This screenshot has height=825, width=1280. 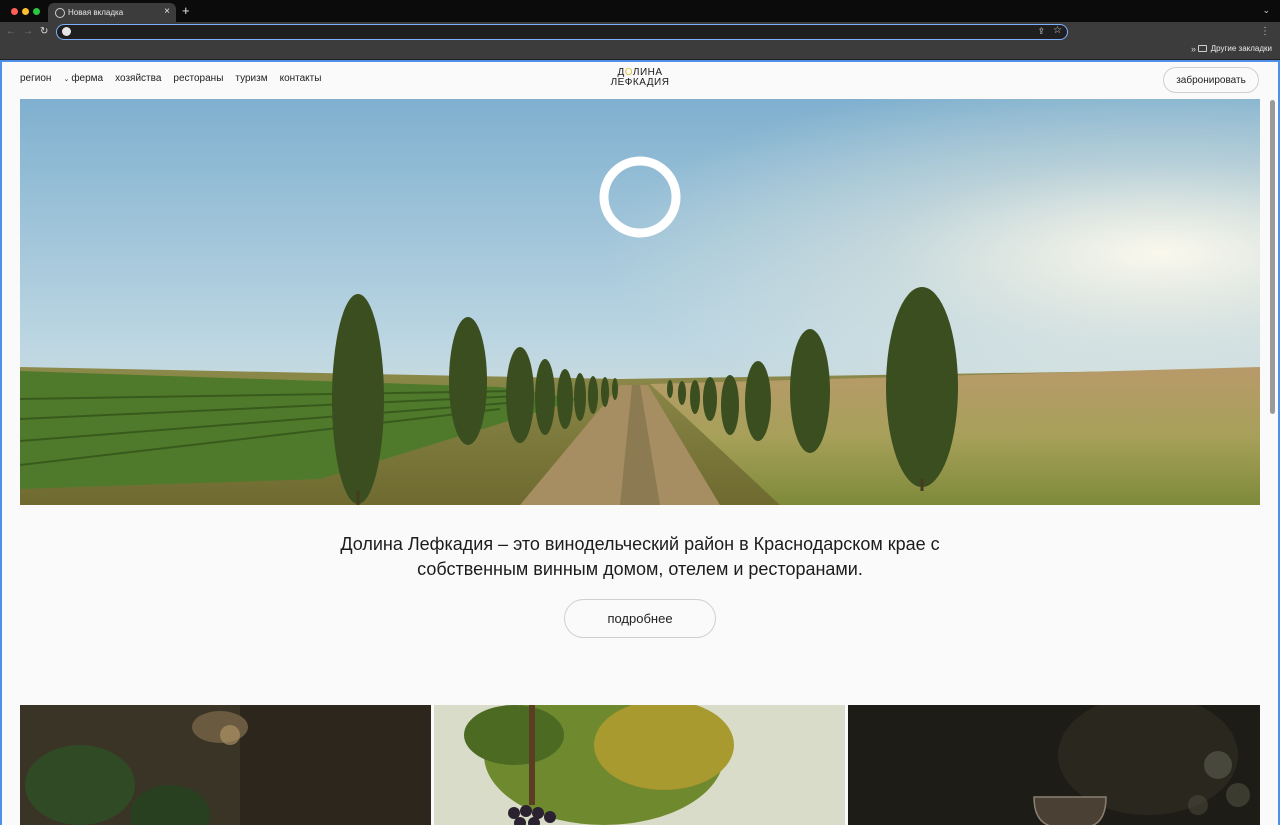 What do you see at coordinates (1202, 48) in the screenshot?
I see `folder-icon` at bounding box center [1202, 48].